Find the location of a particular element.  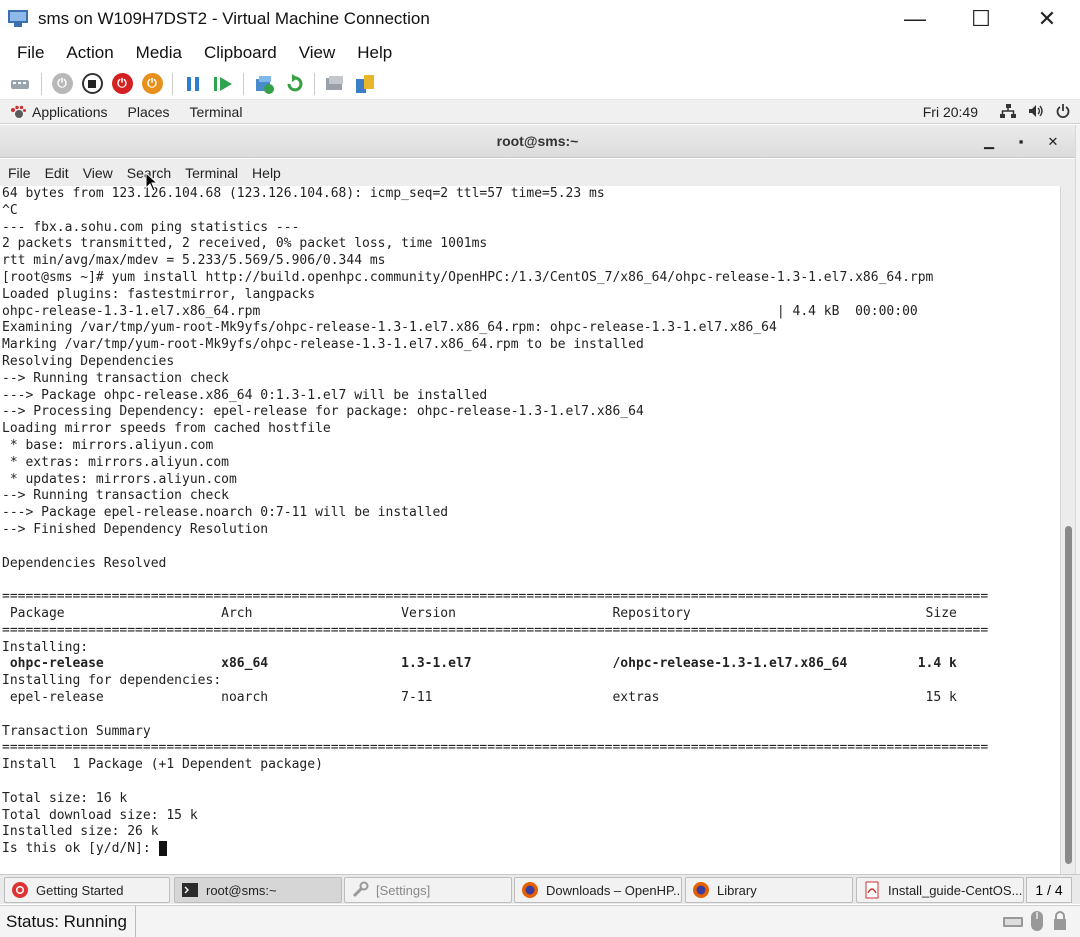

terminal-menu-view: View is located at coordinates (98, 173).